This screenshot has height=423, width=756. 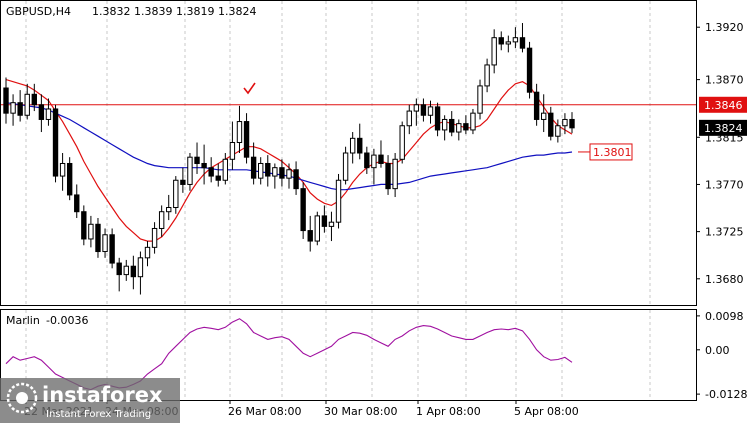 What do you see at coordinates (726, 394) in the screenshot?
I see `oscillator-tick-label: -0.0128` at bounding box center [726, 394].